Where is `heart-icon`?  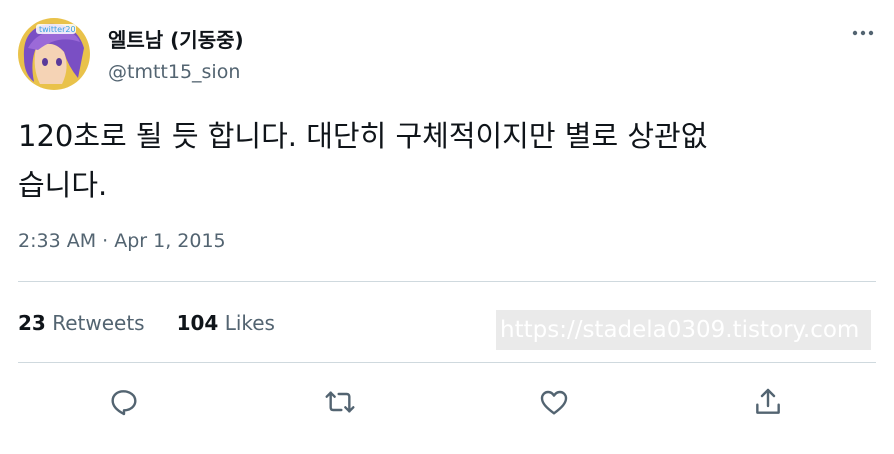
heart-icon is located at coordinates (554, 402).